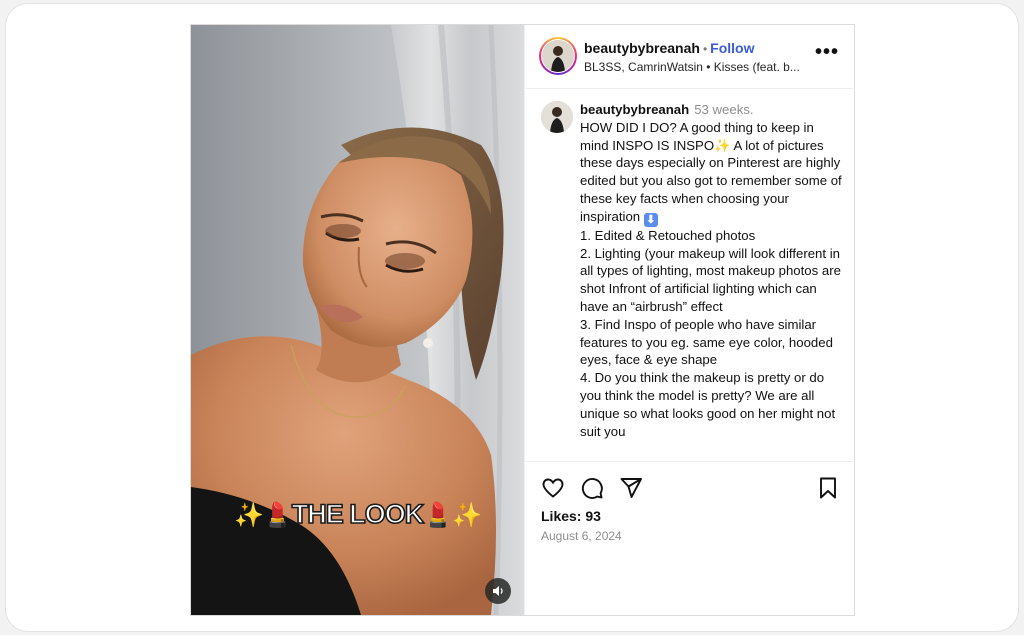 The width and height of the screenshot is (1024, 635). Describe the element at coordinates (571, 516) in the screenshot. I see `likes-count: Likes: 93` at that location.